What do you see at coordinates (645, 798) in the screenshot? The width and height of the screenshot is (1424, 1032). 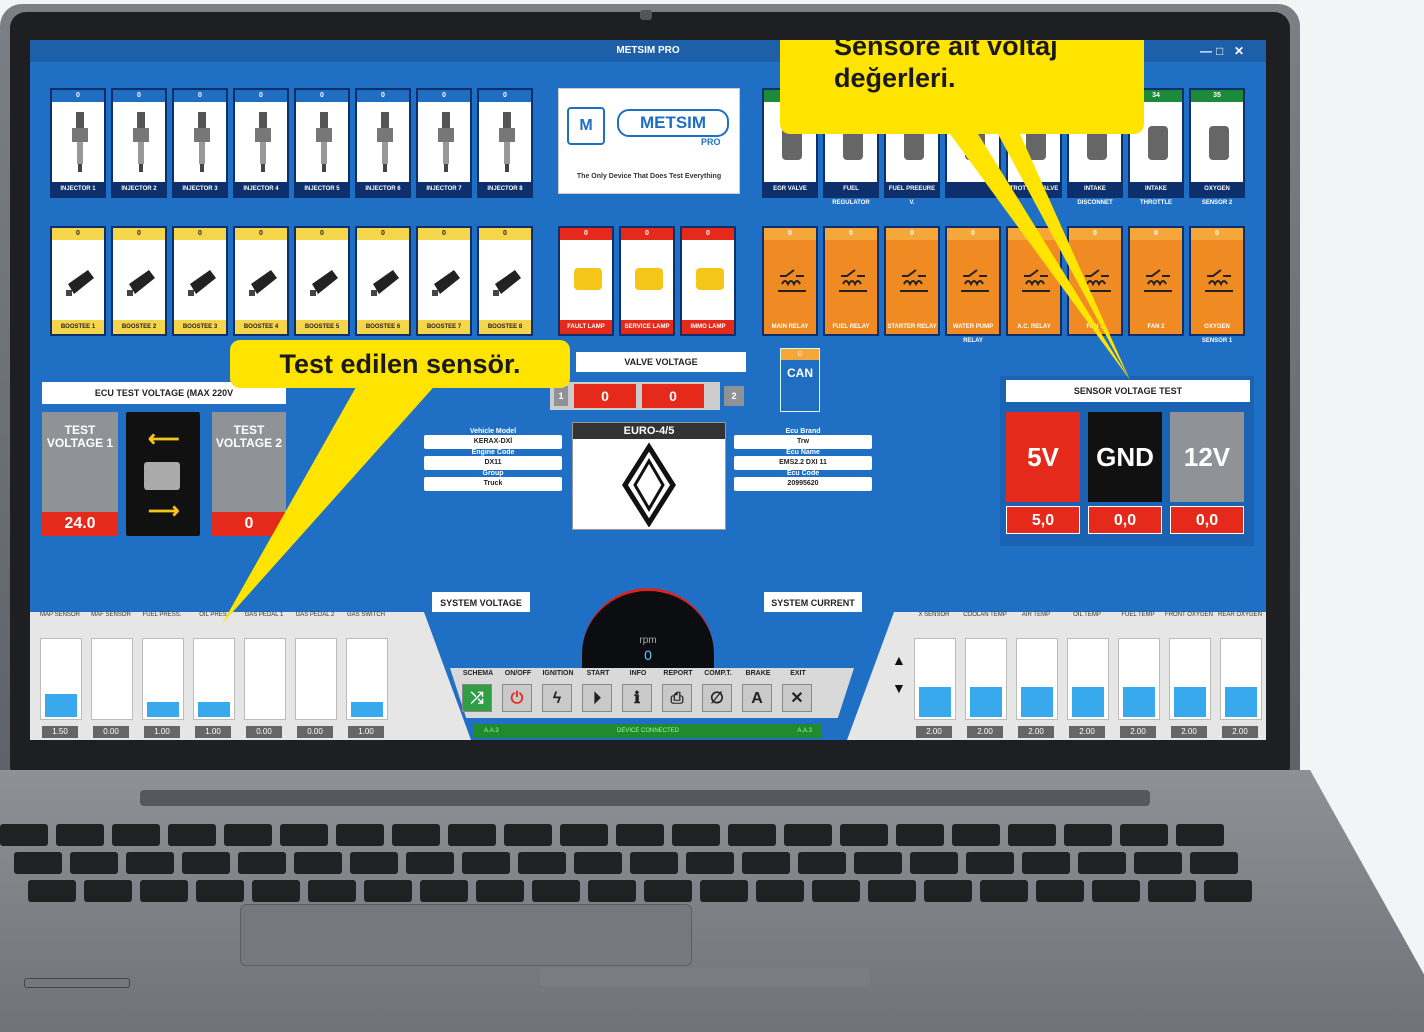 I see `hinge` at bounding box center [645, 798].